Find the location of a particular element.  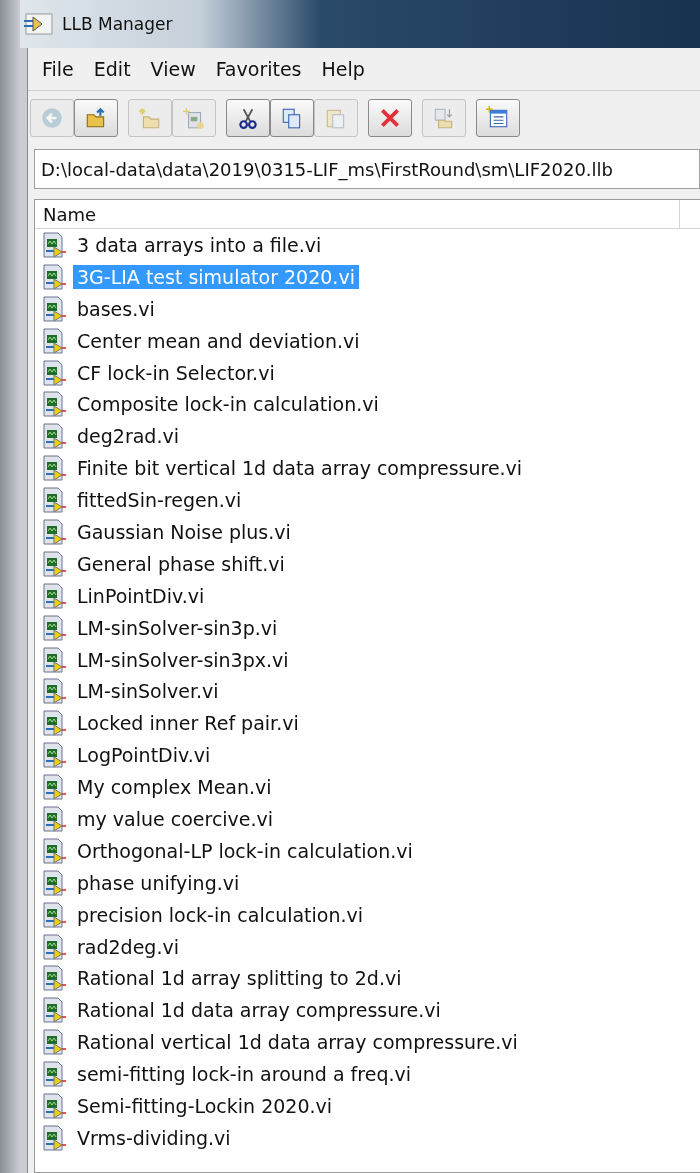

file-name: LinPointDiv.vi is located at coordinates (141, 595).